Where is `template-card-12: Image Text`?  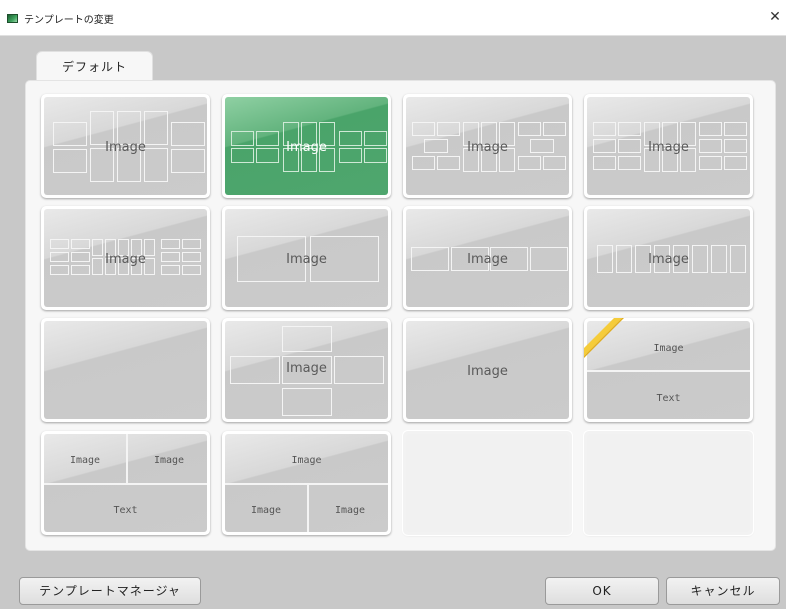 template-card-12: Image Text is located at coordinates (668, 370).